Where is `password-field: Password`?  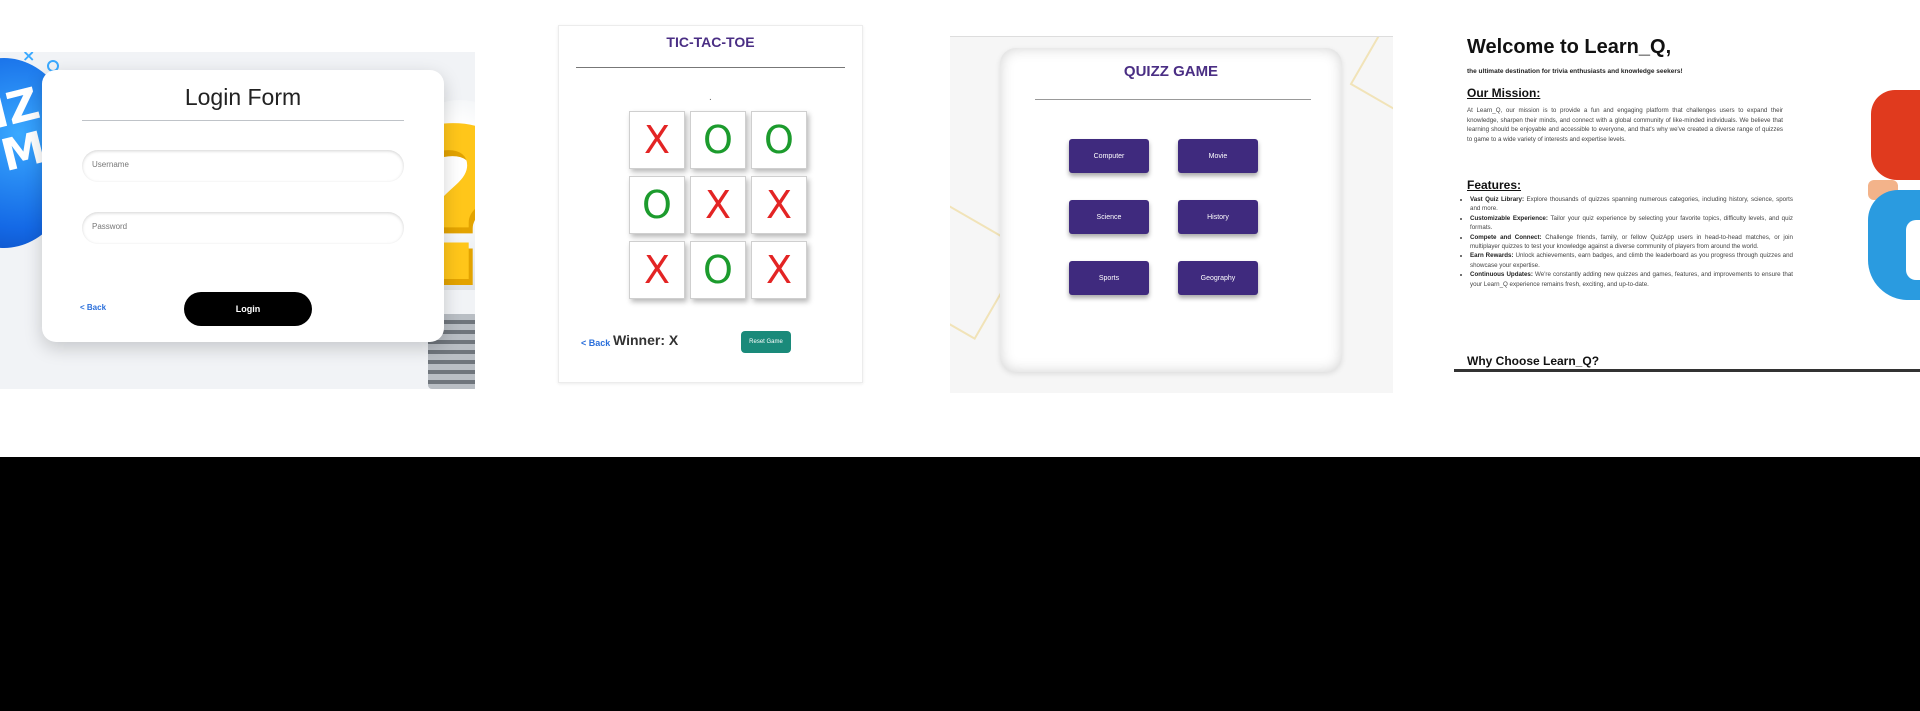 password-field: Password is located at coordinates (243, 228).